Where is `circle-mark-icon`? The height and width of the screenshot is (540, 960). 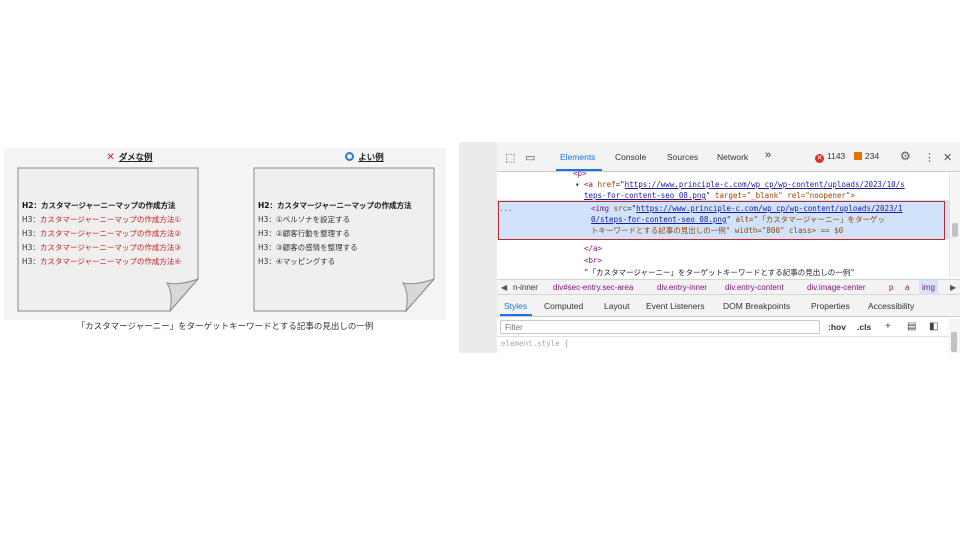
circle-mark-icon is located at coordinates (350, 156).